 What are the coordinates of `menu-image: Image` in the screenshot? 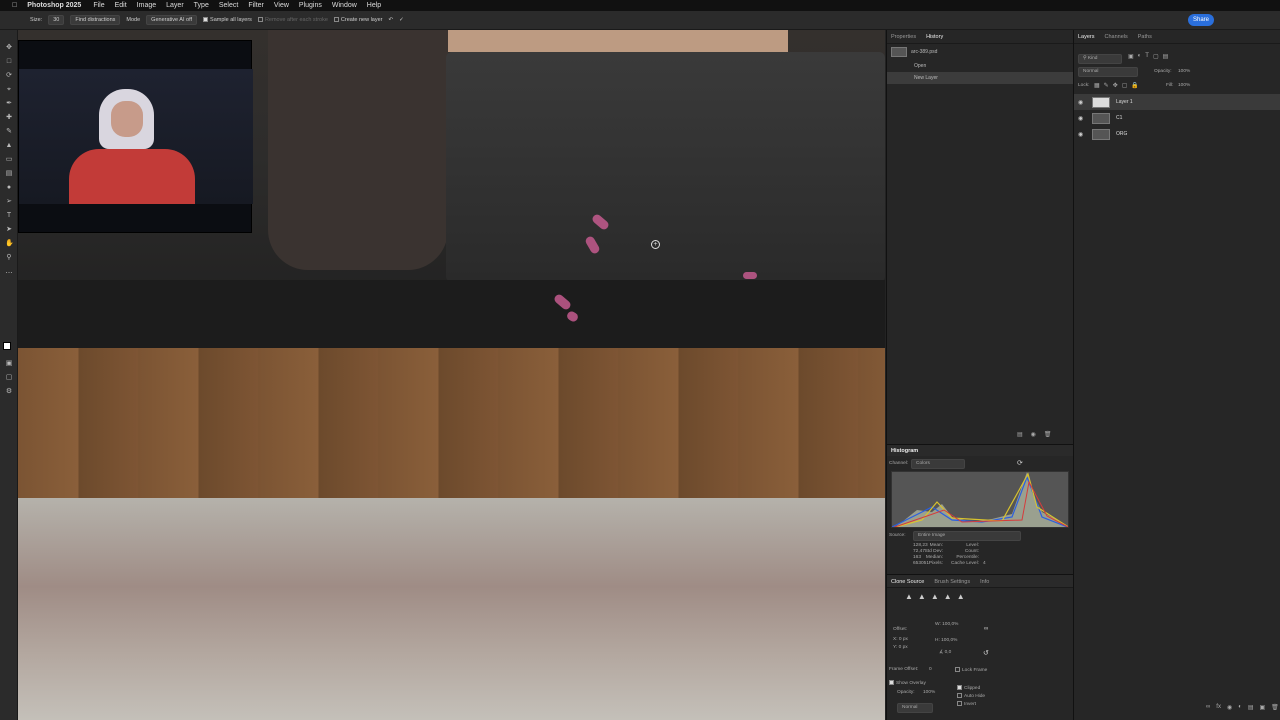 It's located at (146, 5).